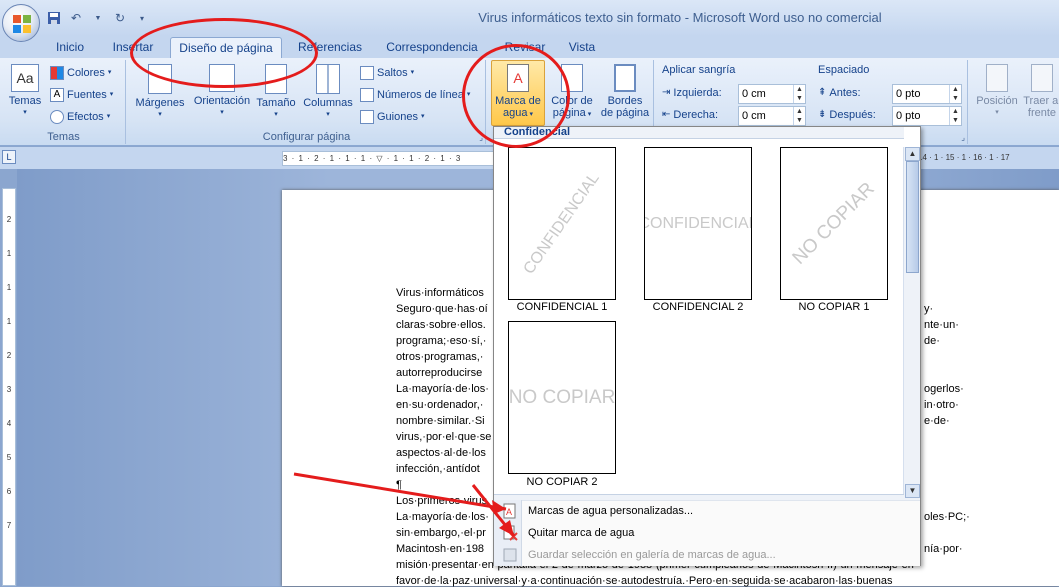  What do you see at coordinates (404, 504) in the screenshot?
I see `annotation-arrows` at bounding box center [404, 504].